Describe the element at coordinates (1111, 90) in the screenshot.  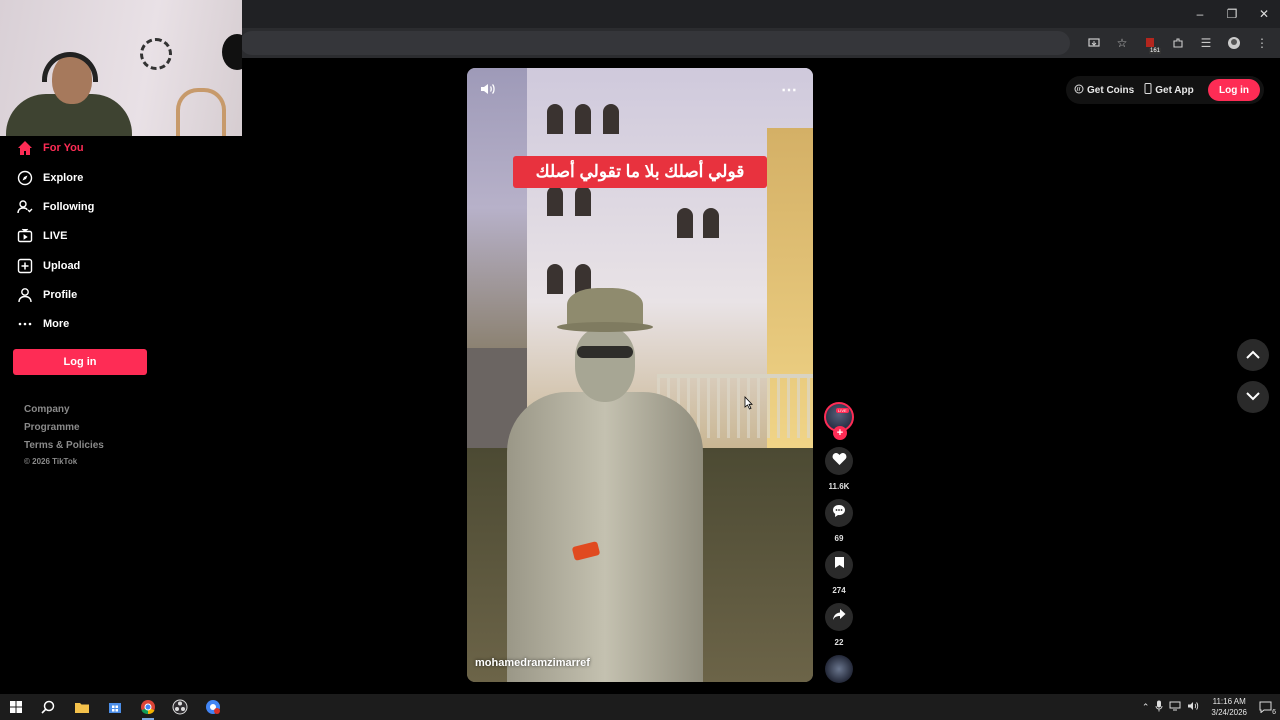
I see `get-coins-label: Get Coins` at that location.